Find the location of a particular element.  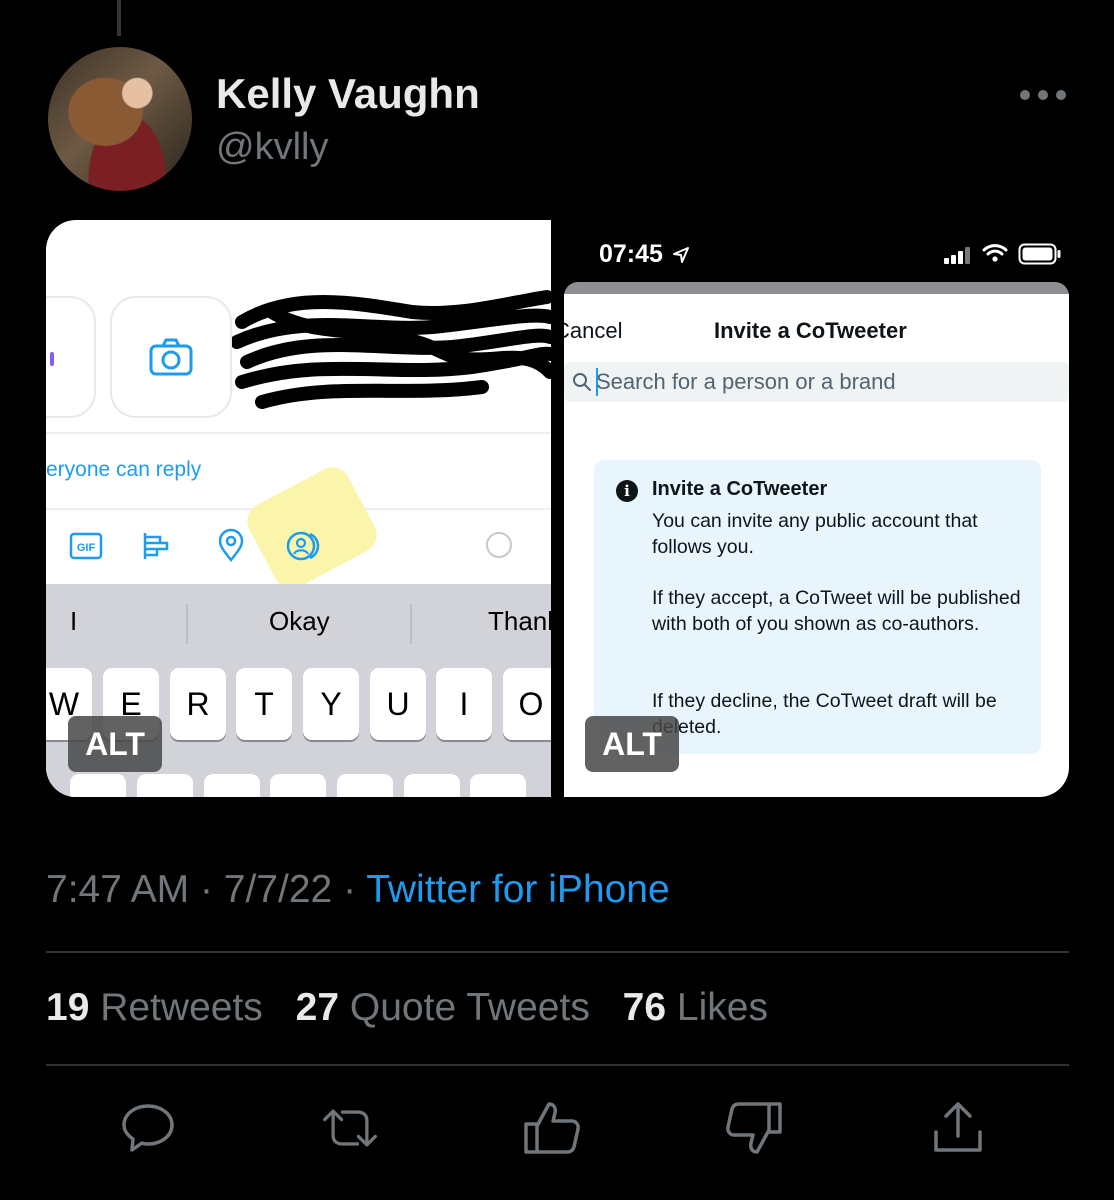

cancel-button: Cancel is located at coordinates (593, 331).